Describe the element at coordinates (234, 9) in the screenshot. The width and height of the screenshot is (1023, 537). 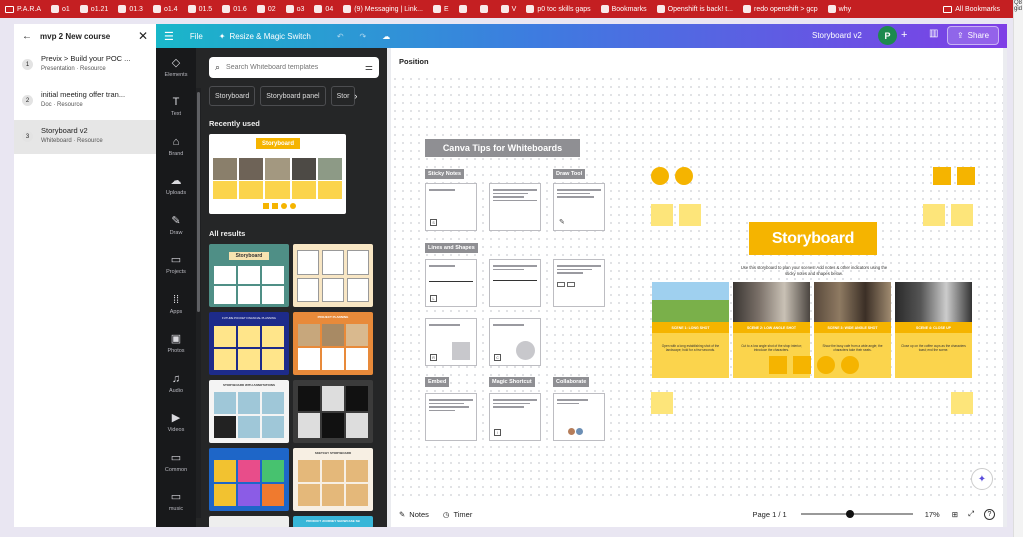
I see `bookmark-item: 01.6` at that location.